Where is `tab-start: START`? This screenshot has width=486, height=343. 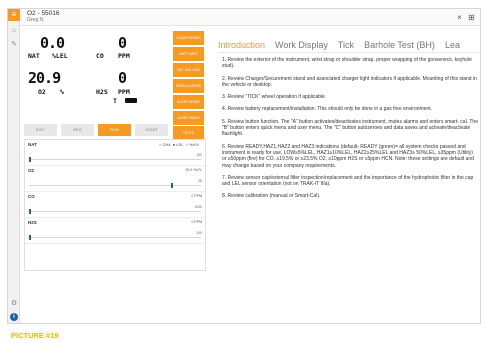 tab-start: START is located at coordinates (151, 130).